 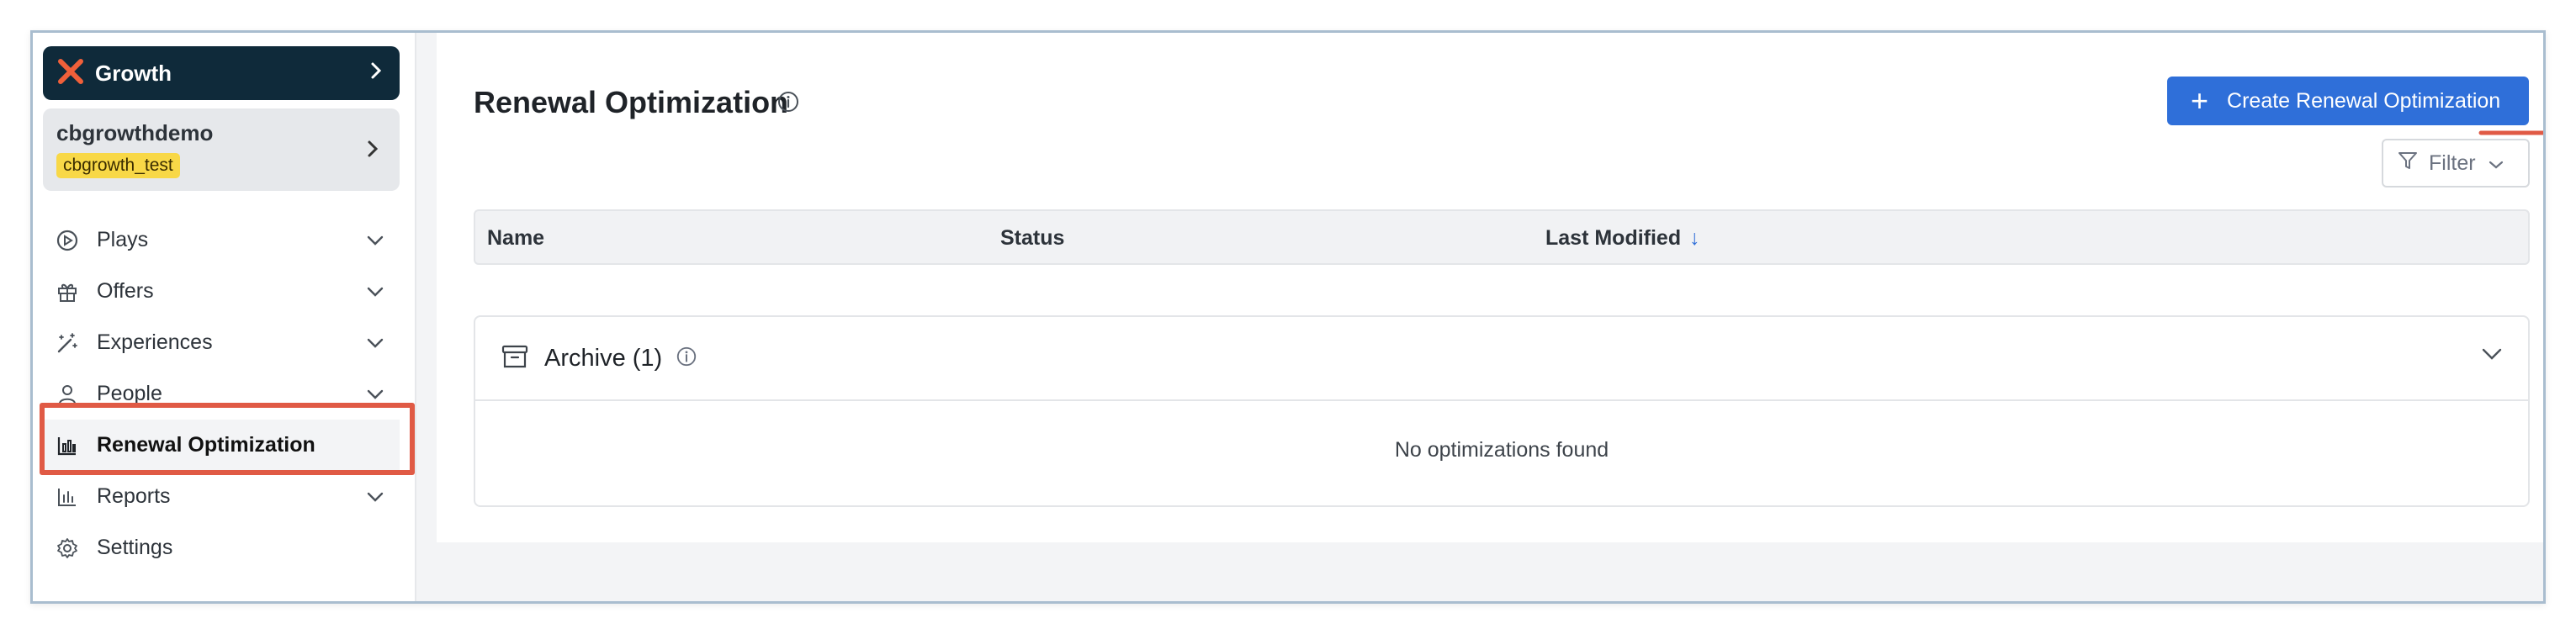 I want to click on sidebar-item-settings: Settings, so click(x=222, y=547).